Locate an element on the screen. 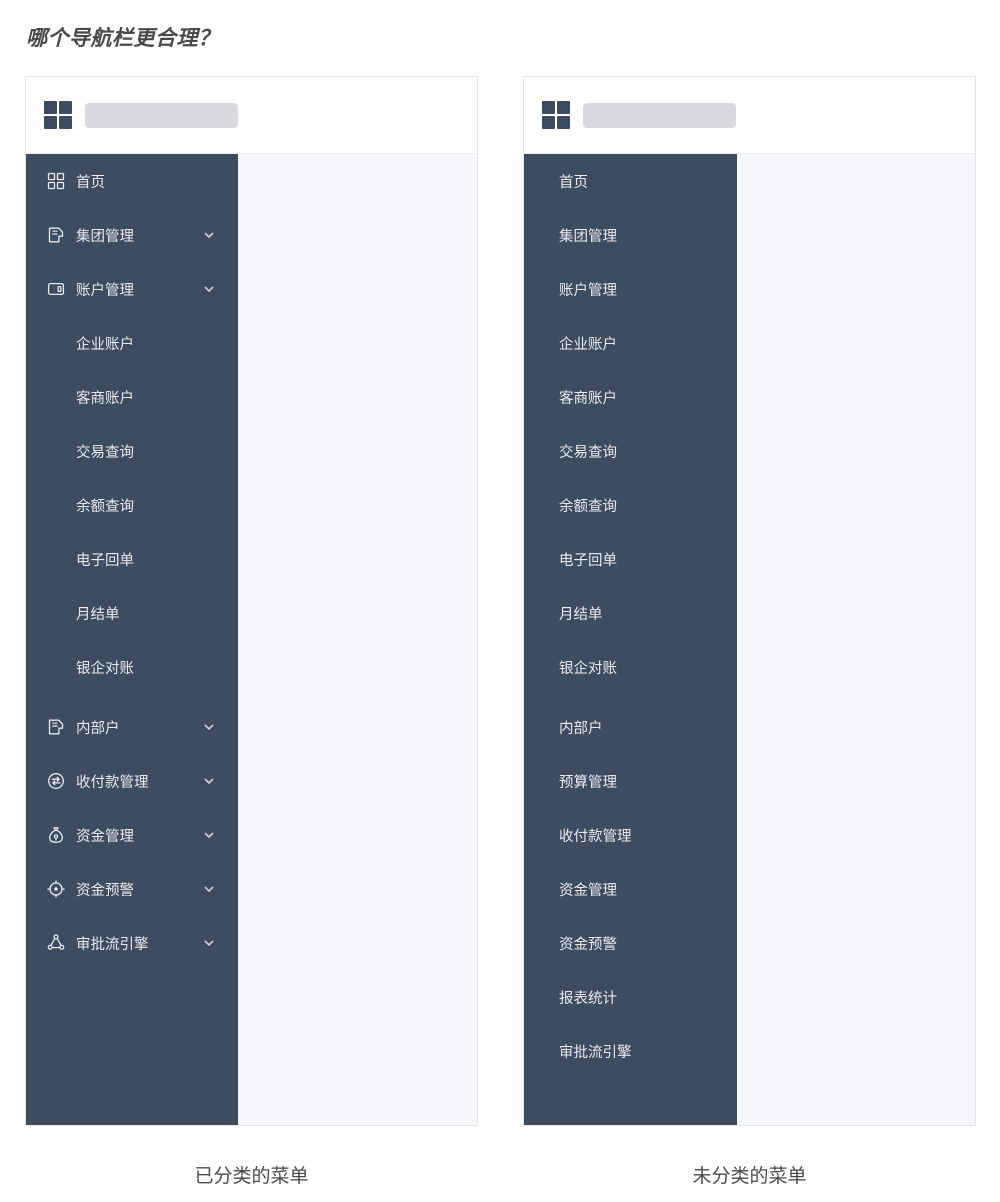 This screenshot has width=1000, height=1202. sidebar-item-label: 预算管理 is located at coordinates (588, 782).